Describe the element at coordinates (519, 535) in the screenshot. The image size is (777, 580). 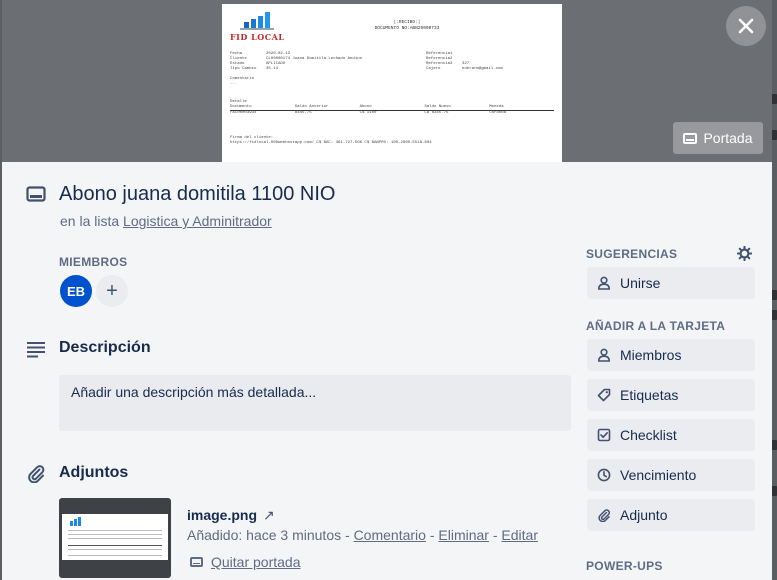
I see `attachment-edit-link: Editar` at that location.